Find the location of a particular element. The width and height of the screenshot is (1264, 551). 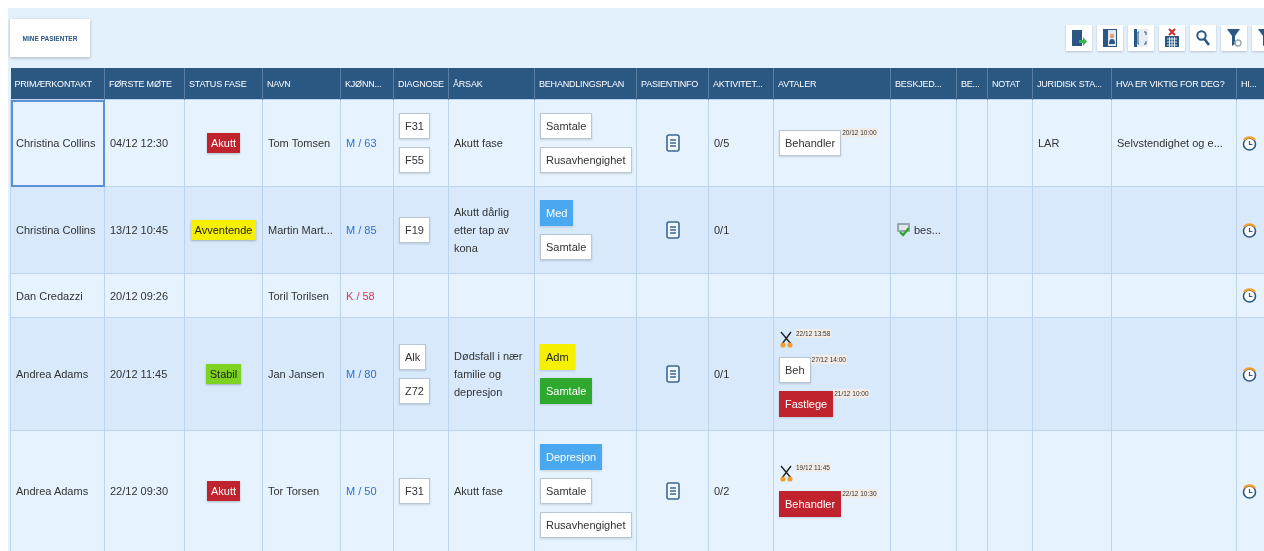

table-cell: 04/12 12:30 is located at coordinates (144, 143).